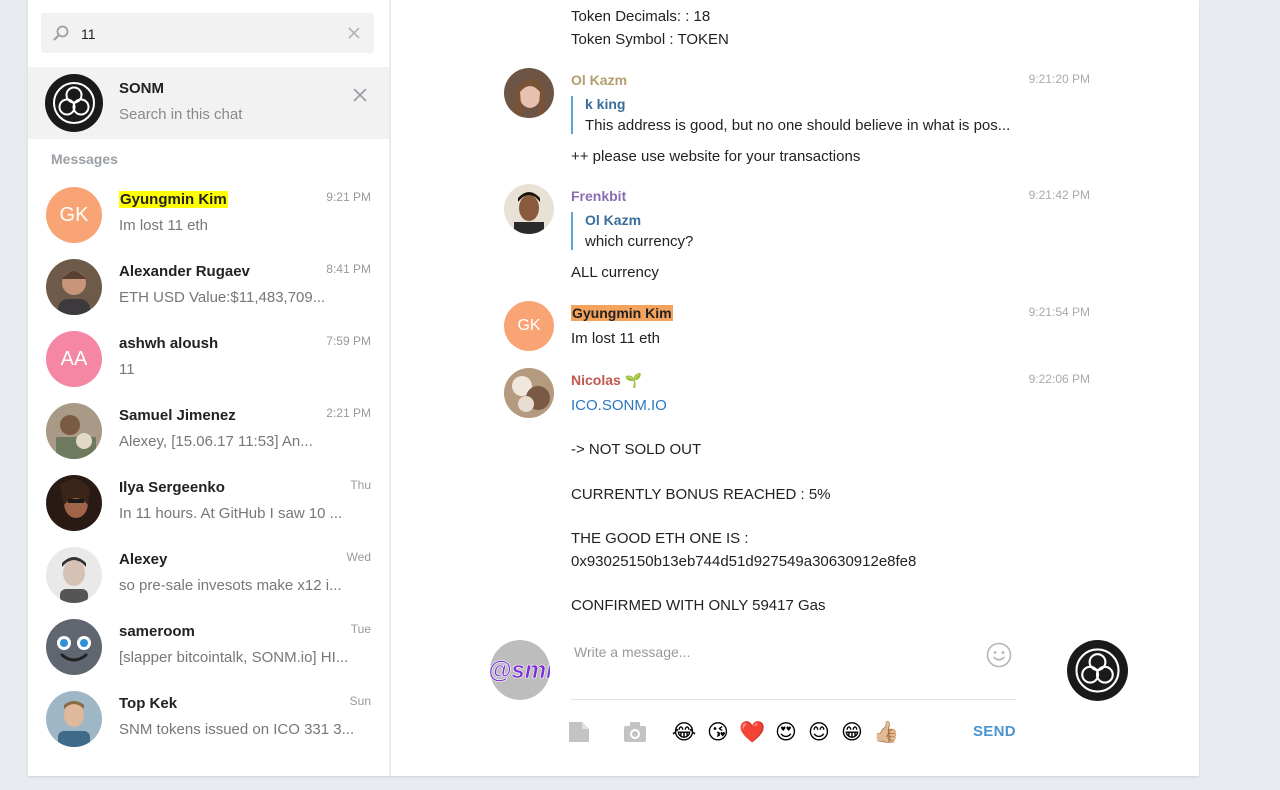 This screenshot has height=790, width=1280. What do you see at coordinates (615, 272) in the screenshot?
I see `message-text: ALL currency` at bounding box center [615, 272].